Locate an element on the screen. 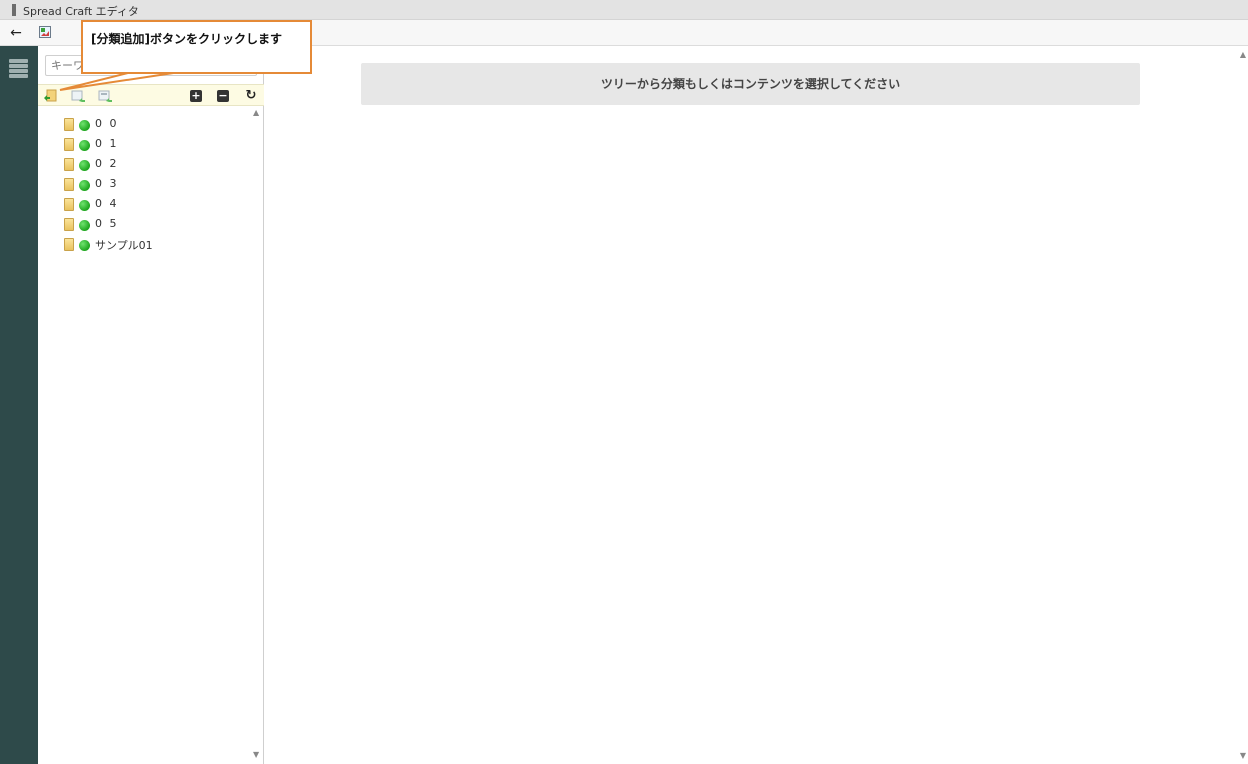 The image size is (1248, 764). image-icon is located at coordinates (45, 32).